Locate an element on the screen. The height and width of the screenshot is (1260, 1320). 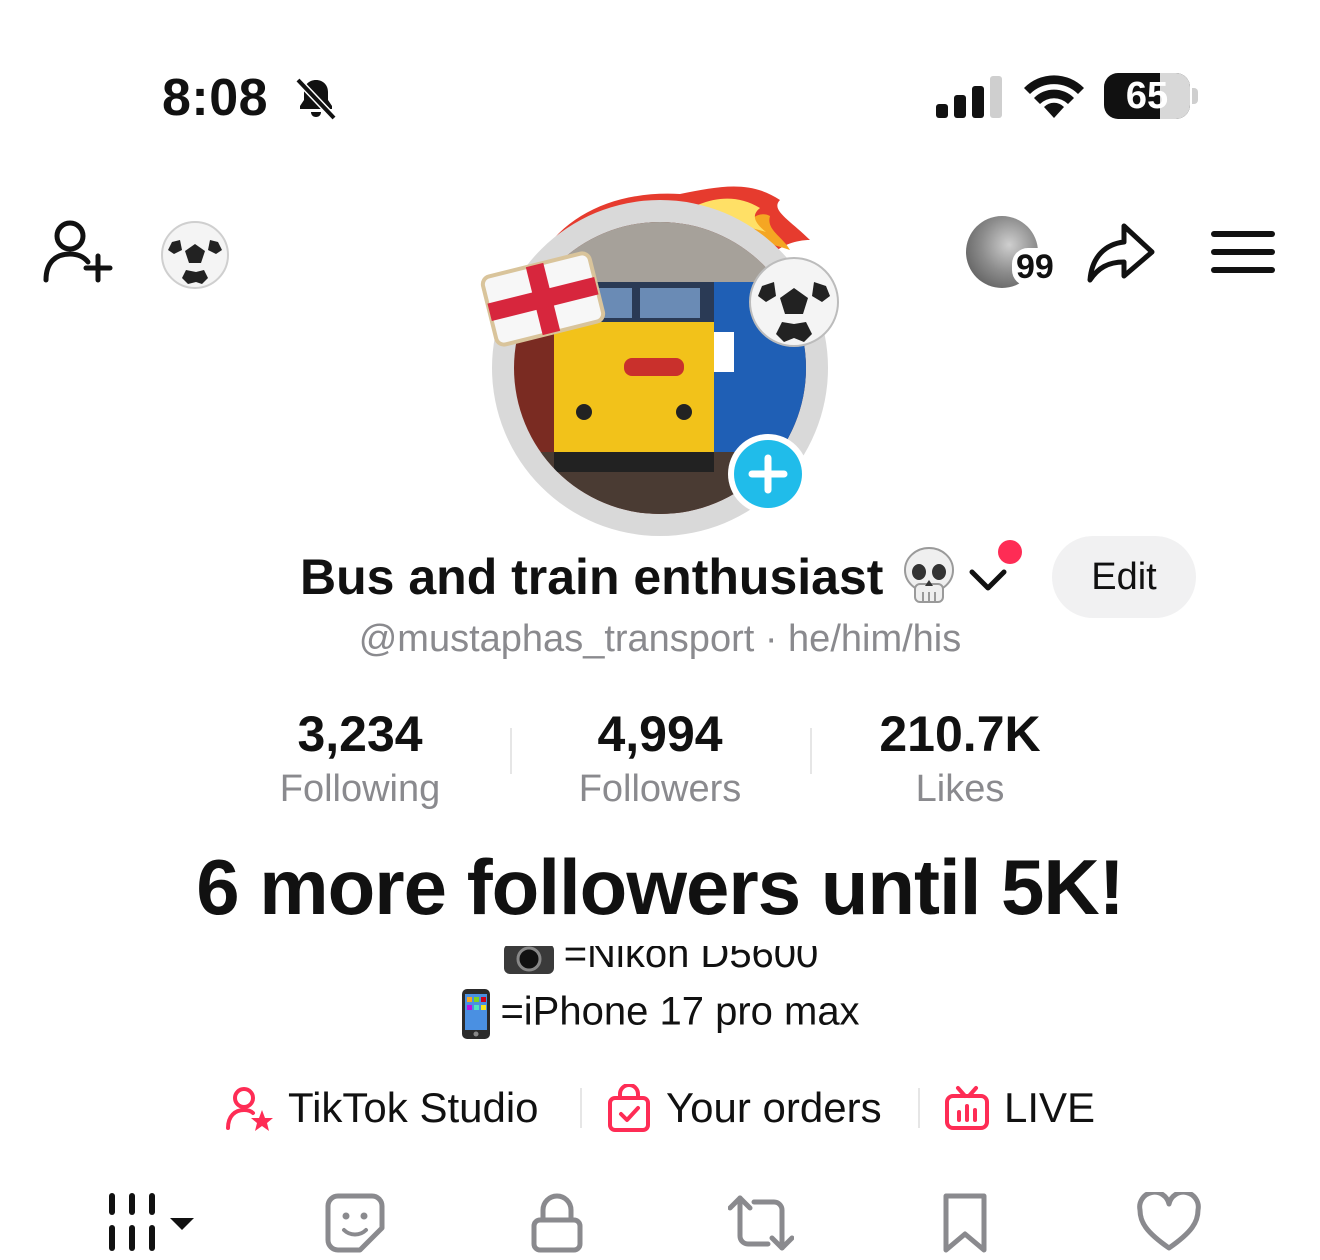
followers-count: 4,994 is located at coordinates (660, 734).